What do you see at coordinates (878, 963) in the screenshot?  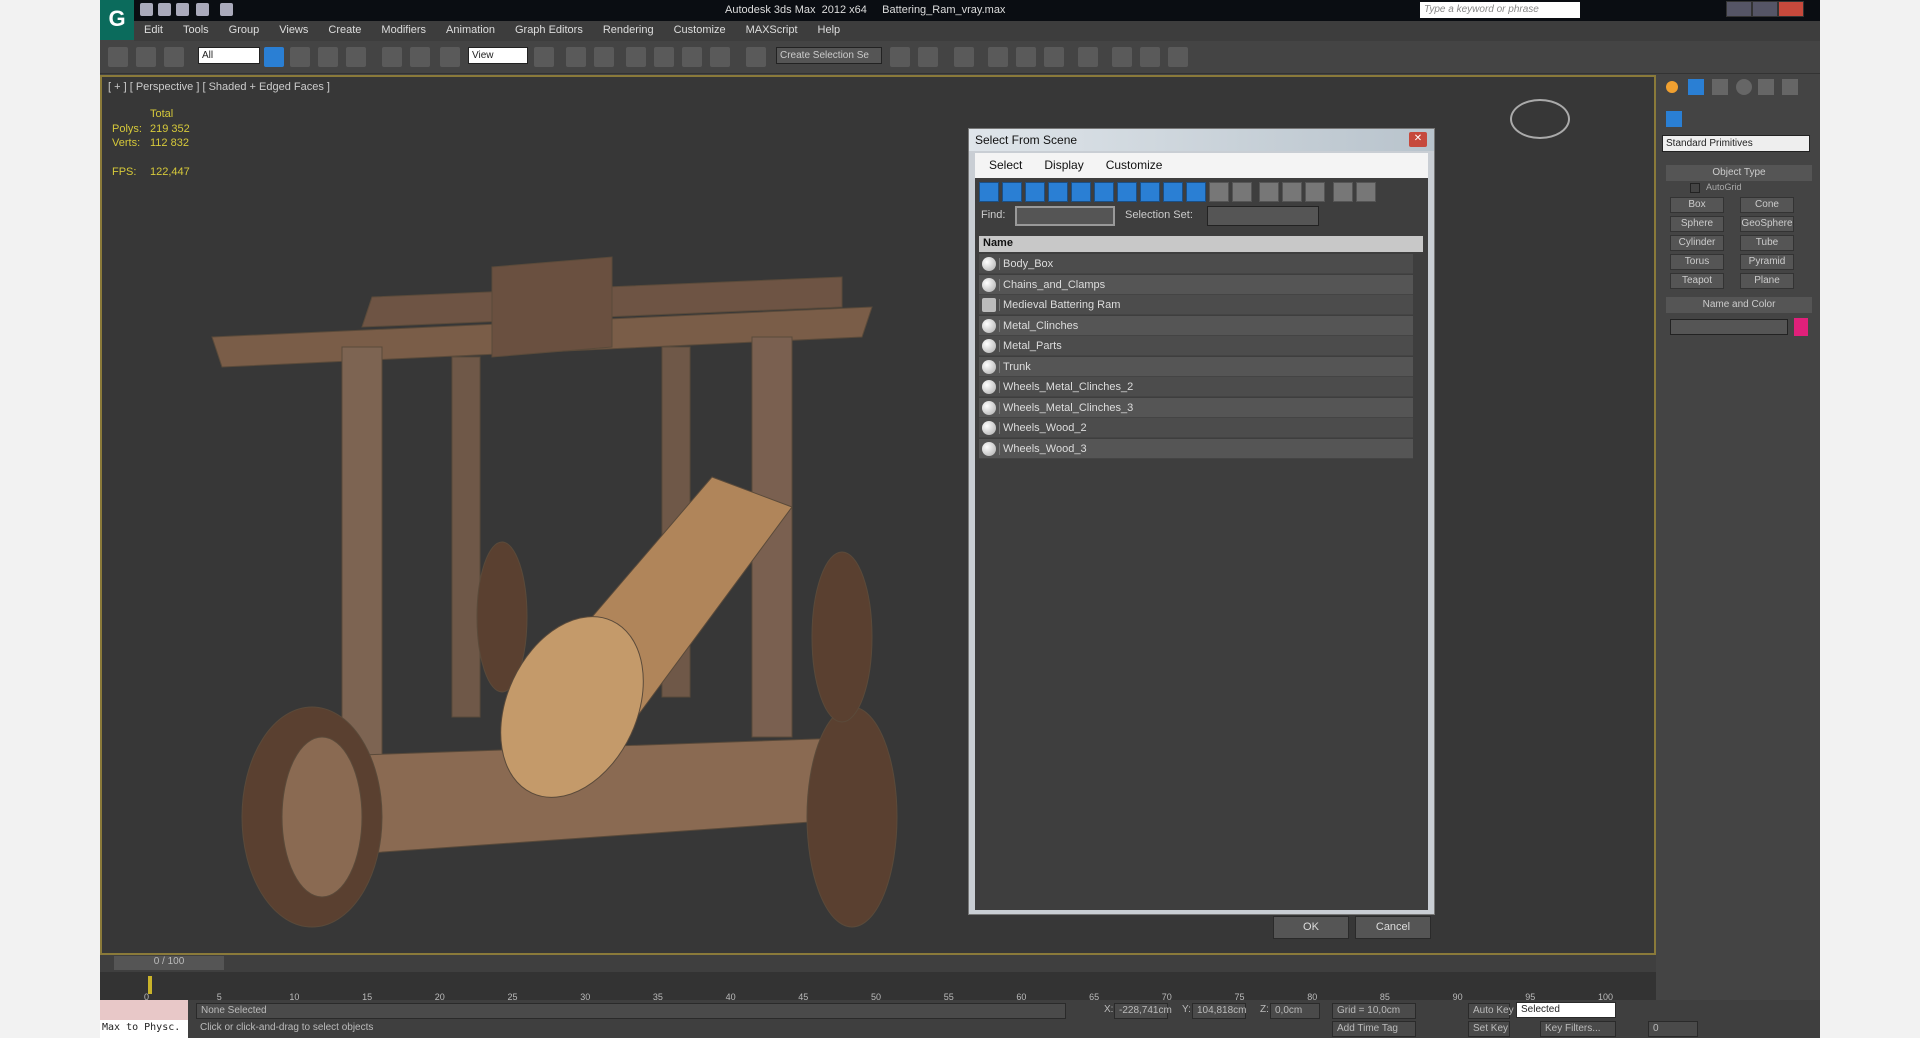 I see `time-slider: 0 / 100` at bounding box center [878, 963].